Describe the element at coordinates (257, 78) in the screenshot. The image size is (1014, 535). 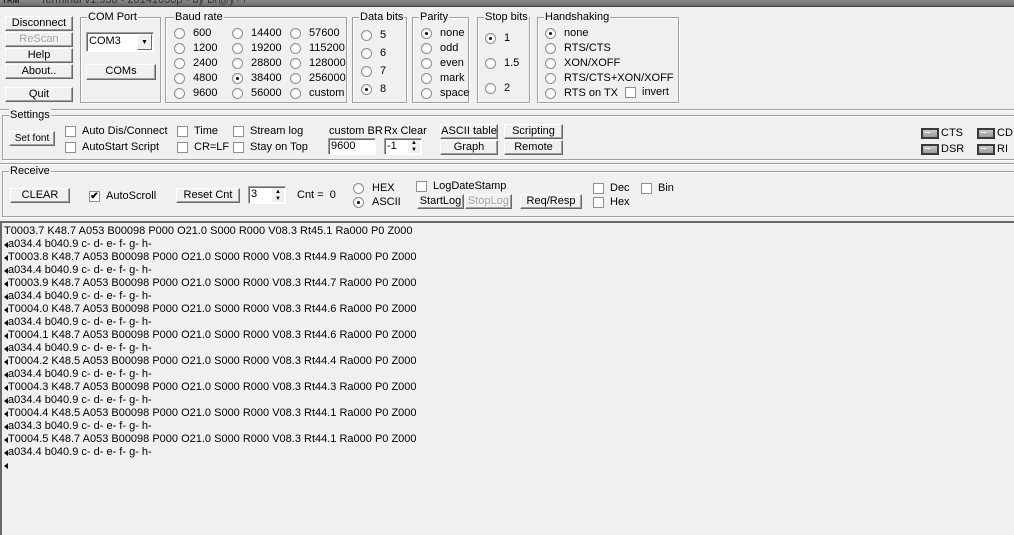
I see `baud-38400-radio: 38400` at that location.